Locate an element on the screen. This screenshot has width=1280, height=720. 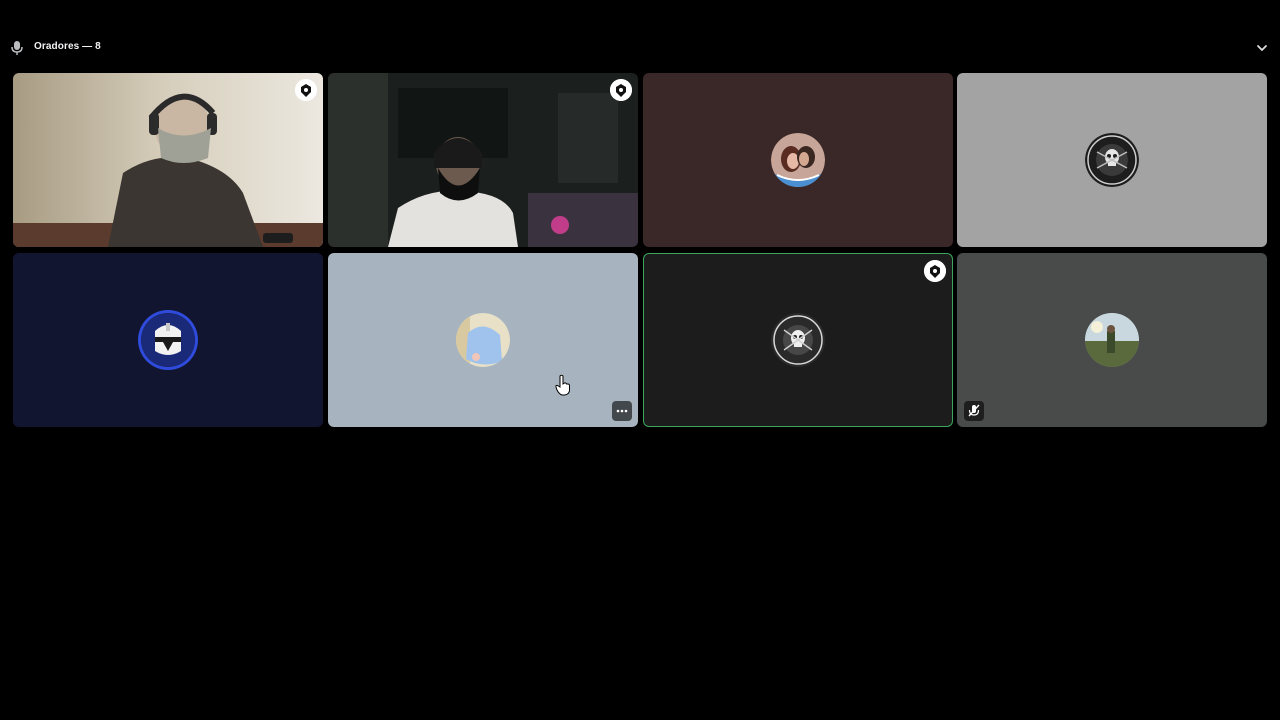
blue-figure-avatar is located at coordinates (483, 340).